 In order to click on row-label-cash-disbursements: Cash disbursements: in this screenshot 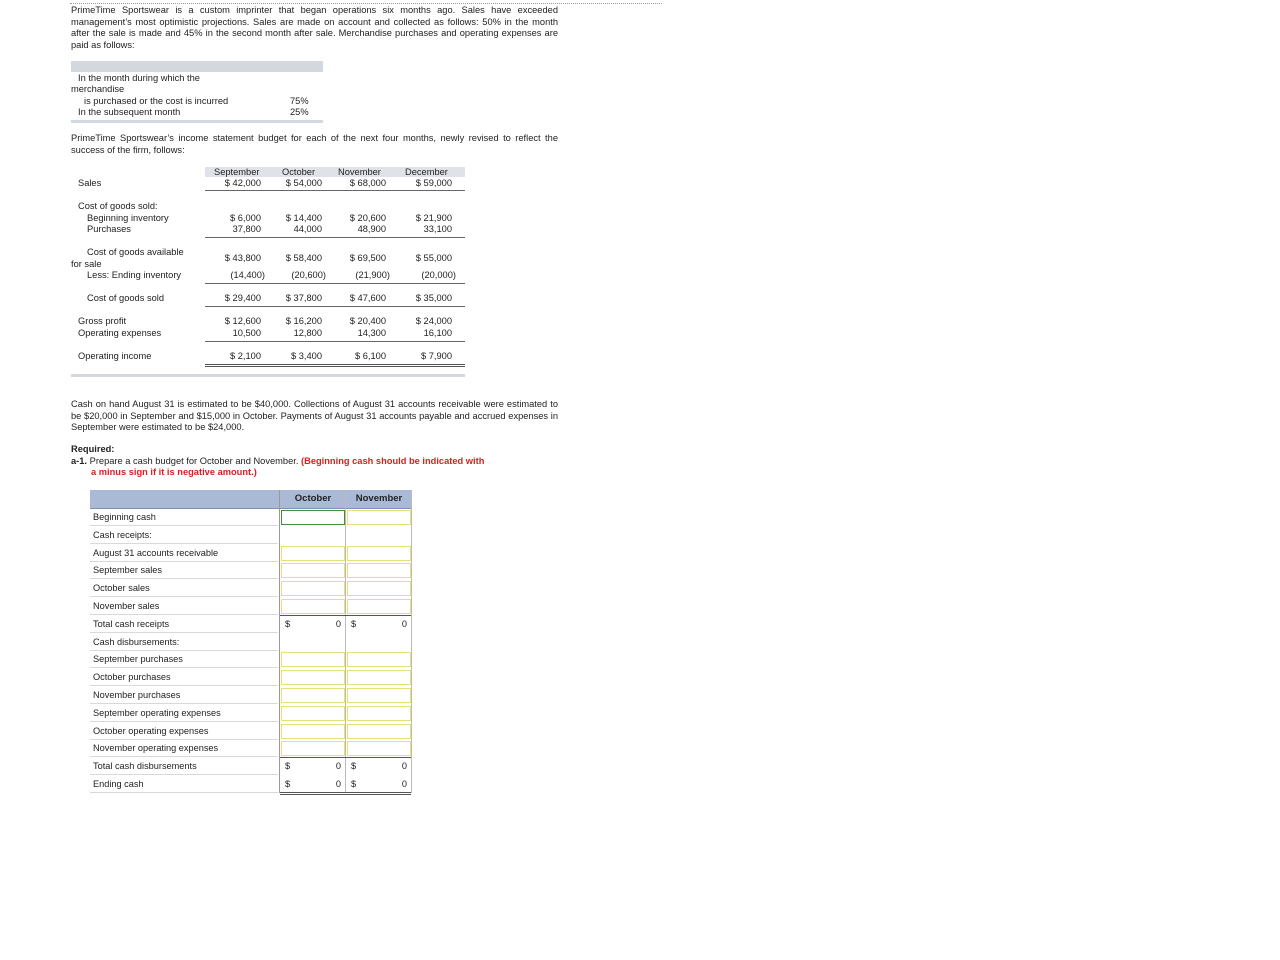, I will do `click(184, 642)`.